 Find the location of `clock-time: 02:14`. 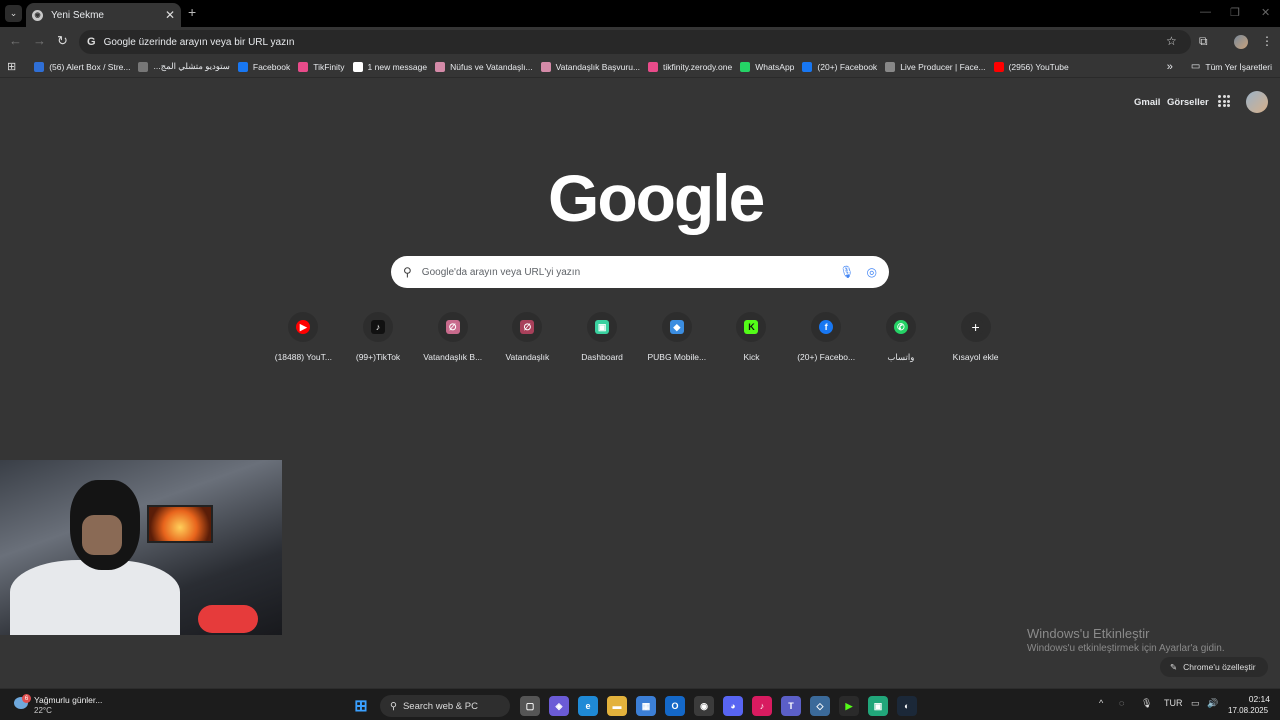

clock-time: 02:14 is located at coordinates (1257, 699).